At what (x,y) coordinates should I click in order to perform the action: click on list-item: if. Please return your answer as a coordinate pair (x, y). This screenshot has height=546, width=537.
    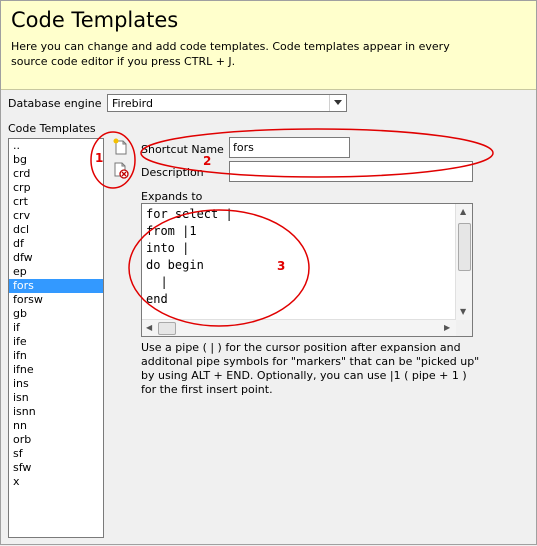
    Looking at the image, I should click on (56, 328).